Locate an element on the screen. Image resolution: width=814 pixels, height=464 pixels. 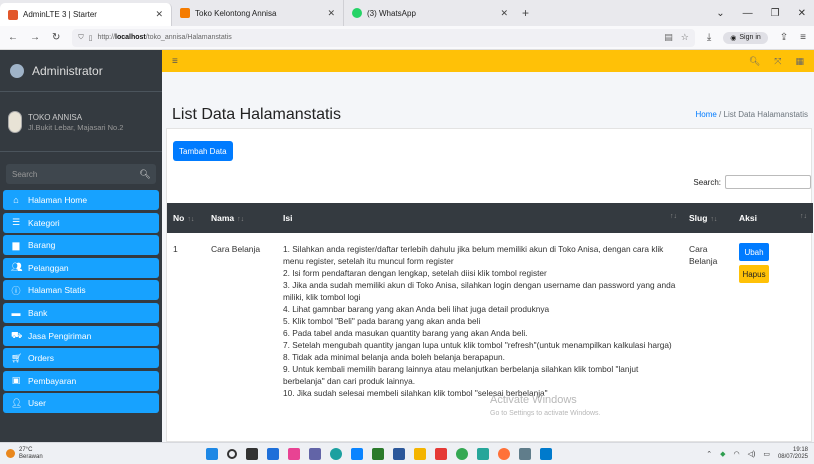
truck-icon: ⛟ is located at coordinates (17, 334).